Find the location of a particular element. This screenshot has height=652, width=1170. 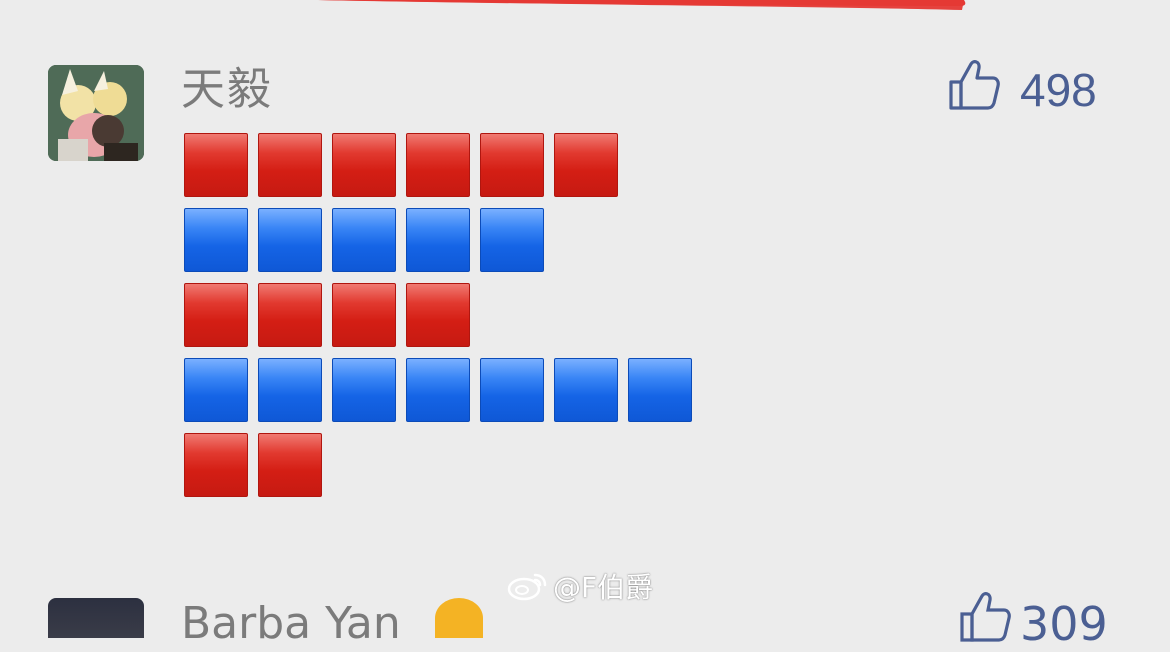

tiger-emoji-icon is located at coordinates (459, 618).